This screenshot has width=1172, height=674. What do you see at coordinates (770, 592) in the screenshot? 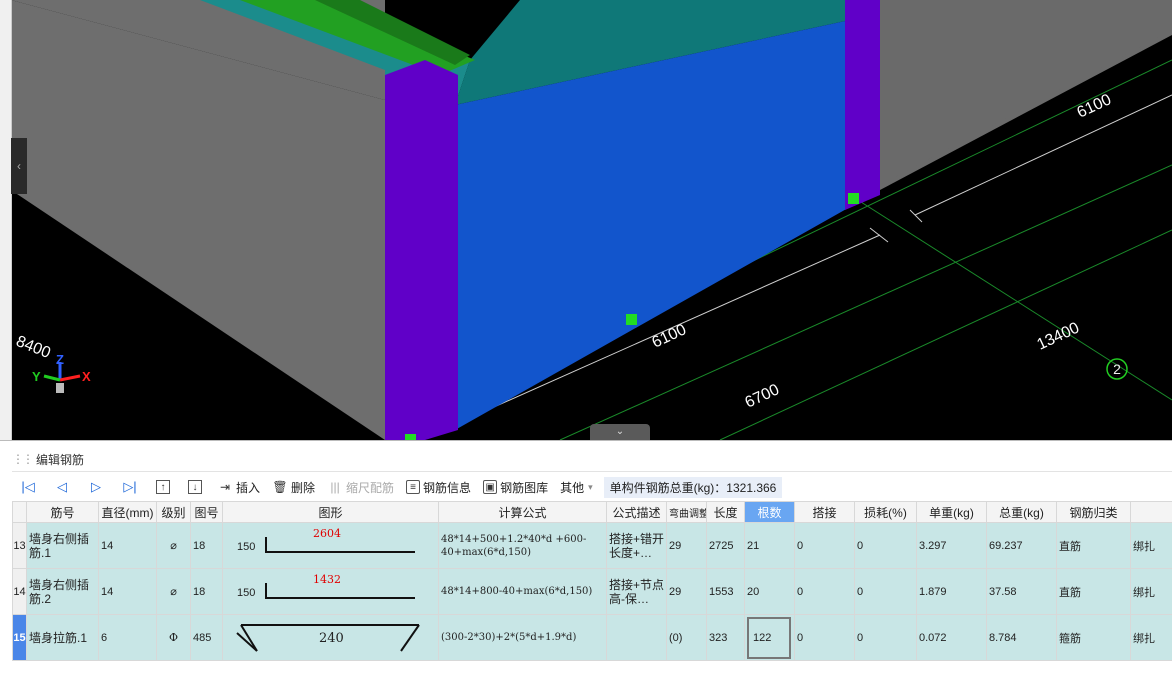
I see `count: 20` at bounding box center [770, 592].